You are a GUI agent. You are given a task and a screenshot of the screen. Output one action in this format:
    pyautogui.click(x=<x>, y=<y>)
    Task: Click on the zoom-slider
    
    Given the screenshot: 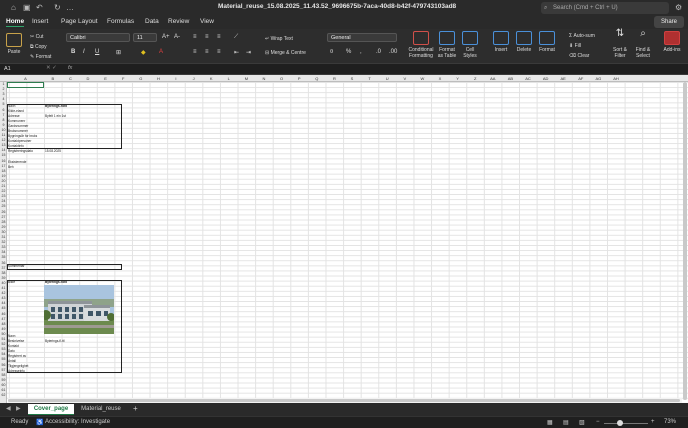 What is the action you would take?
    pyautogui.click(x=626, y=423)
    